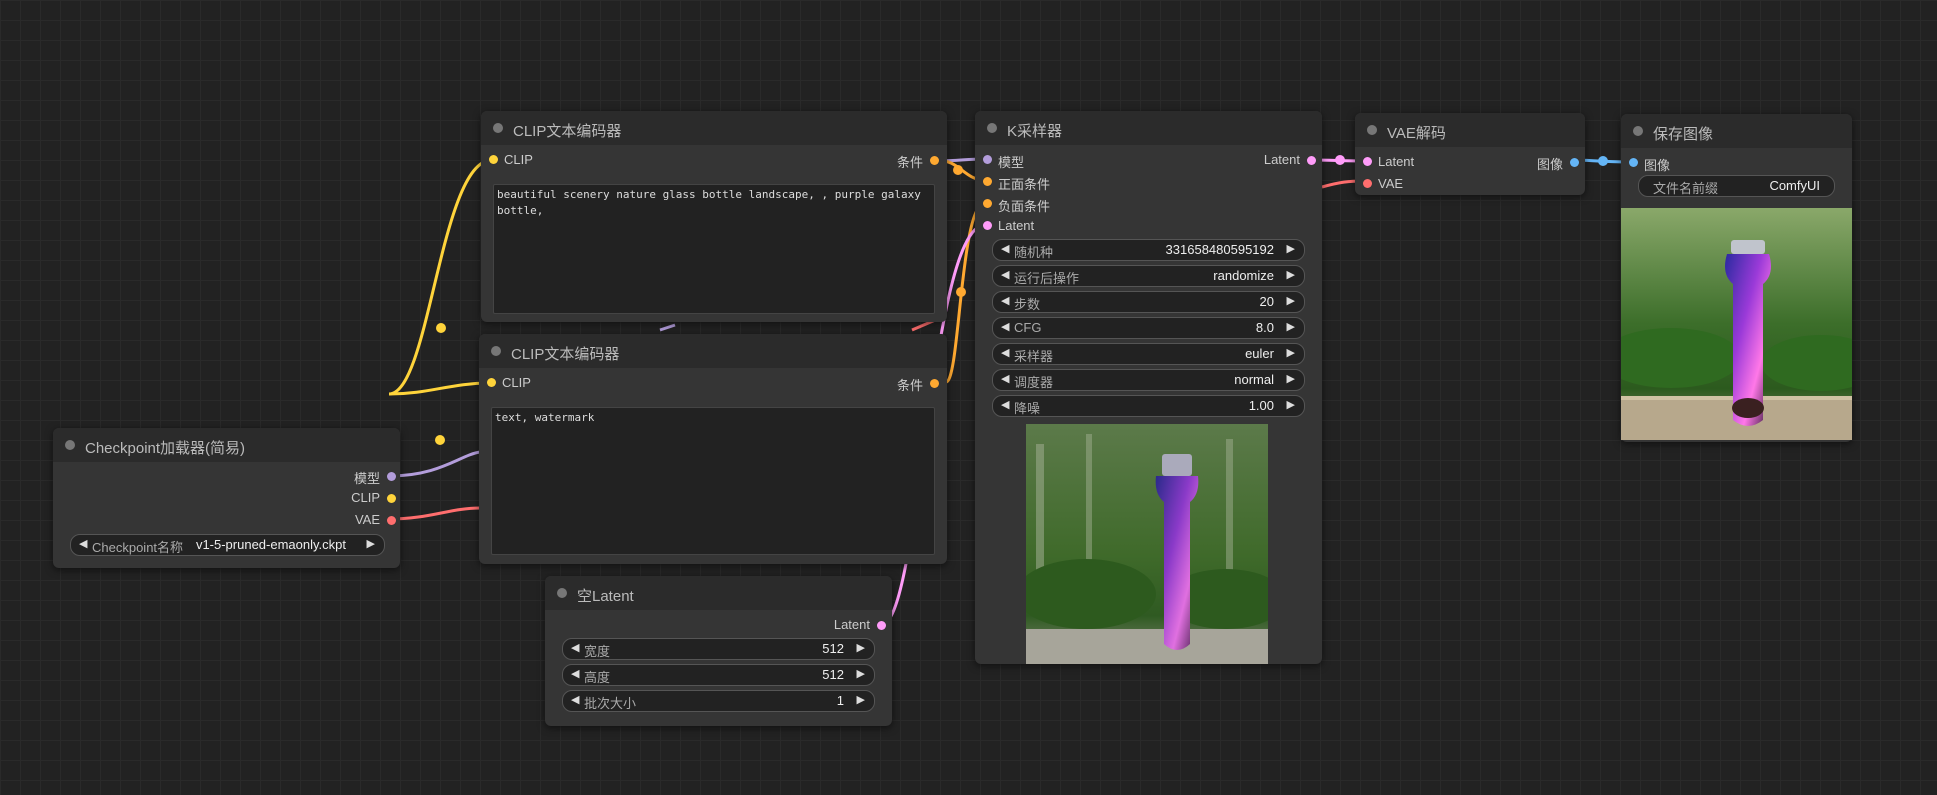  Describe the element at coordinates (83, 543) in the screenshot. I see `left-arrow-icon: ◀` at that location.